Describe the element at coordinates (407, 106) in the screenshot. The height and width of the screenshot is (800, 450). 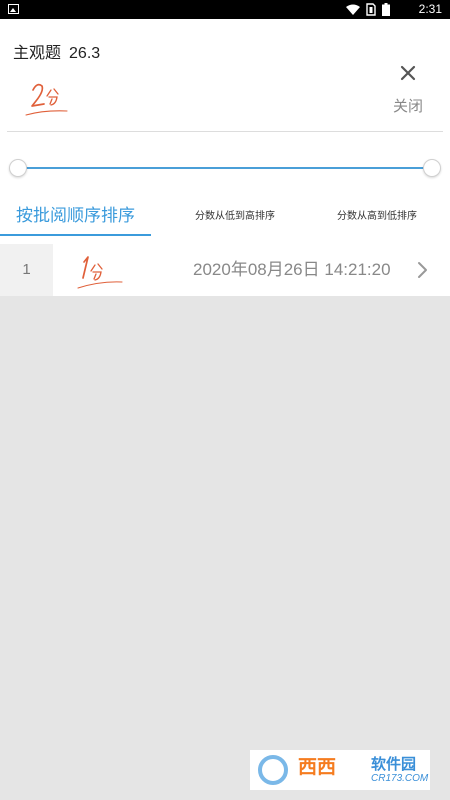
I see `close-label: 关闭` at that location.